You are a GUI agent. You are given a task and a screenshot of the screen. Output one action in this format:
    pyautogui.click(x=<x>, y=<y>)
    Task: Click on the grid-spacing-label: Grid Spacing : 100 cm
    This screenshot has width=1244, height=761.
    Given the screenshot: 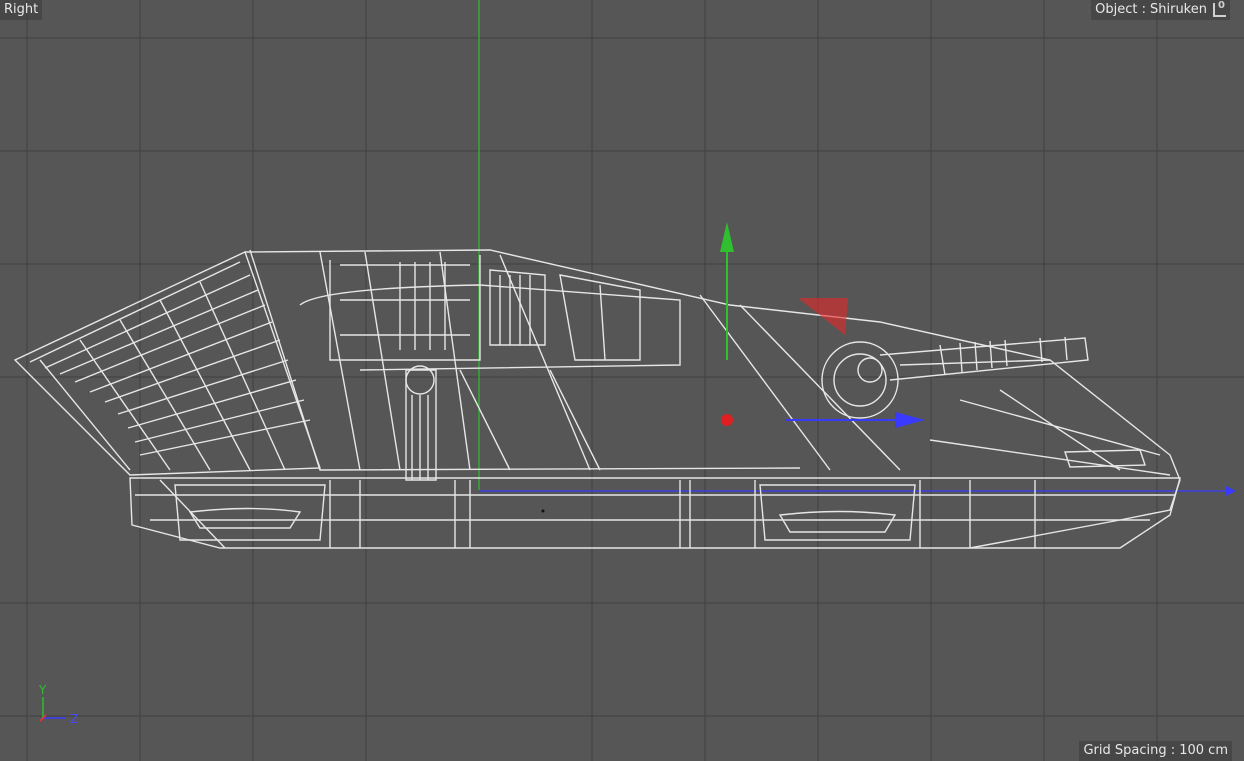 What is the action you would take?
    pyautogui.click(x=1155, y=751)
    